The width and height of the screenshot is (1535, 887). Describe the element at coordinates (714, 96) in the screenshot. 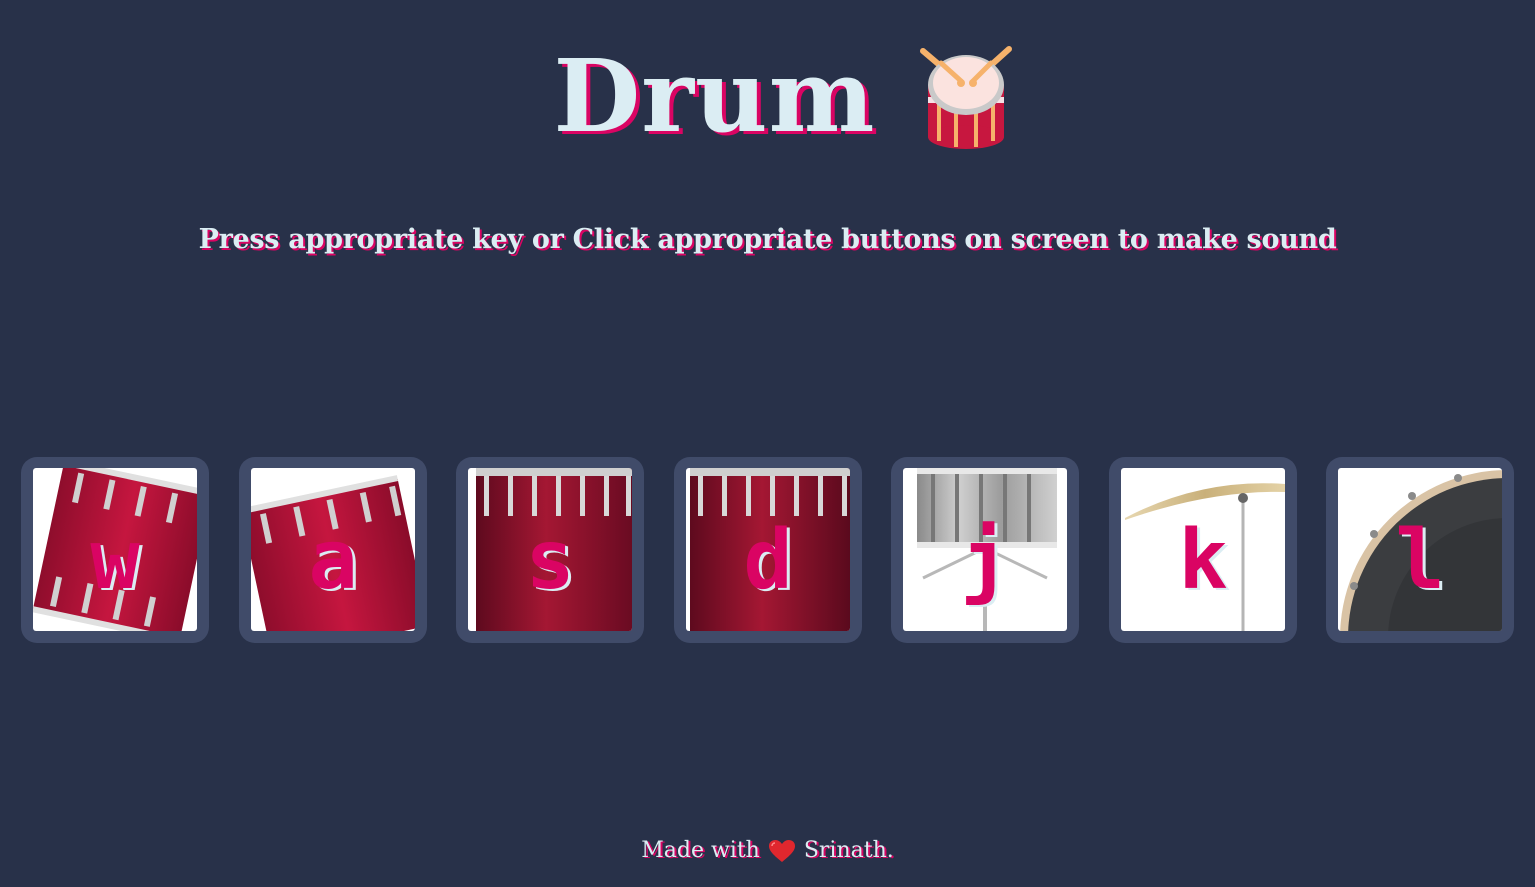

I see `page-title: Drum` at that location.